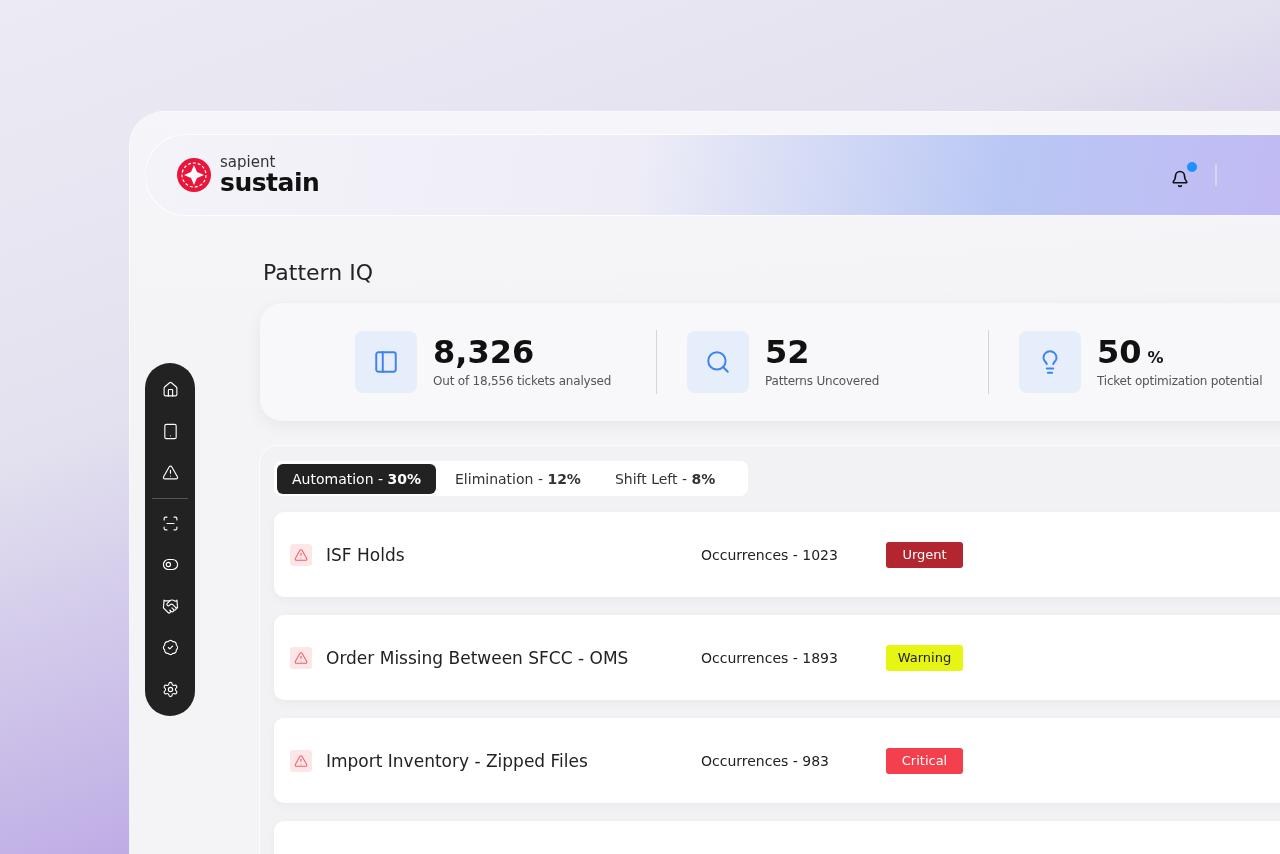 Image resolution: width=1280 pixels, height=854 pixels. Describe the element at coordinates (170, 431) in the screenshot. I see `tablet-icon` at that location.